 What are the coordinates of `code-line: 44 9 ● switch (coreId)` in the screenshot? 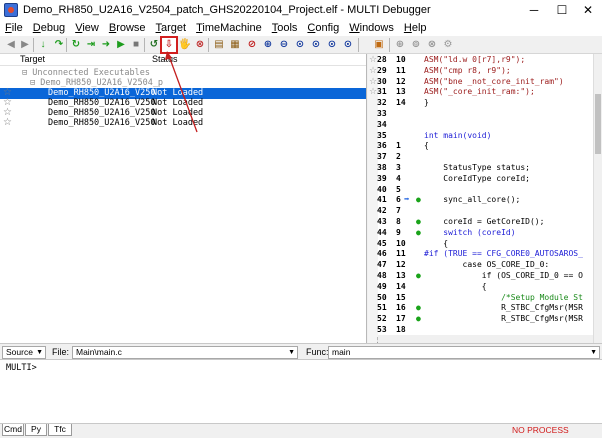 It's located at (483, 233).